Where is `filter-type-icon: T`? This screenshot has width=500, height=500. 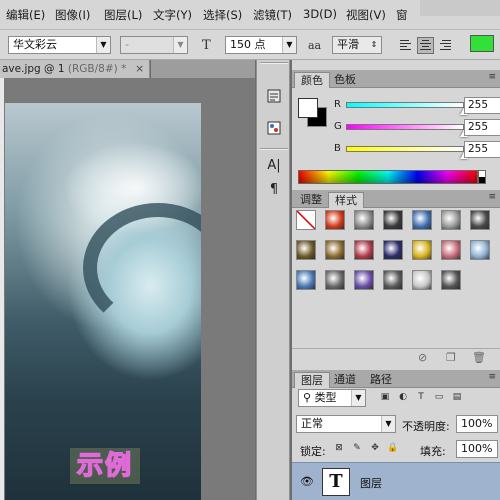 filter-type-icon: T is located at coordinates (421, 397).